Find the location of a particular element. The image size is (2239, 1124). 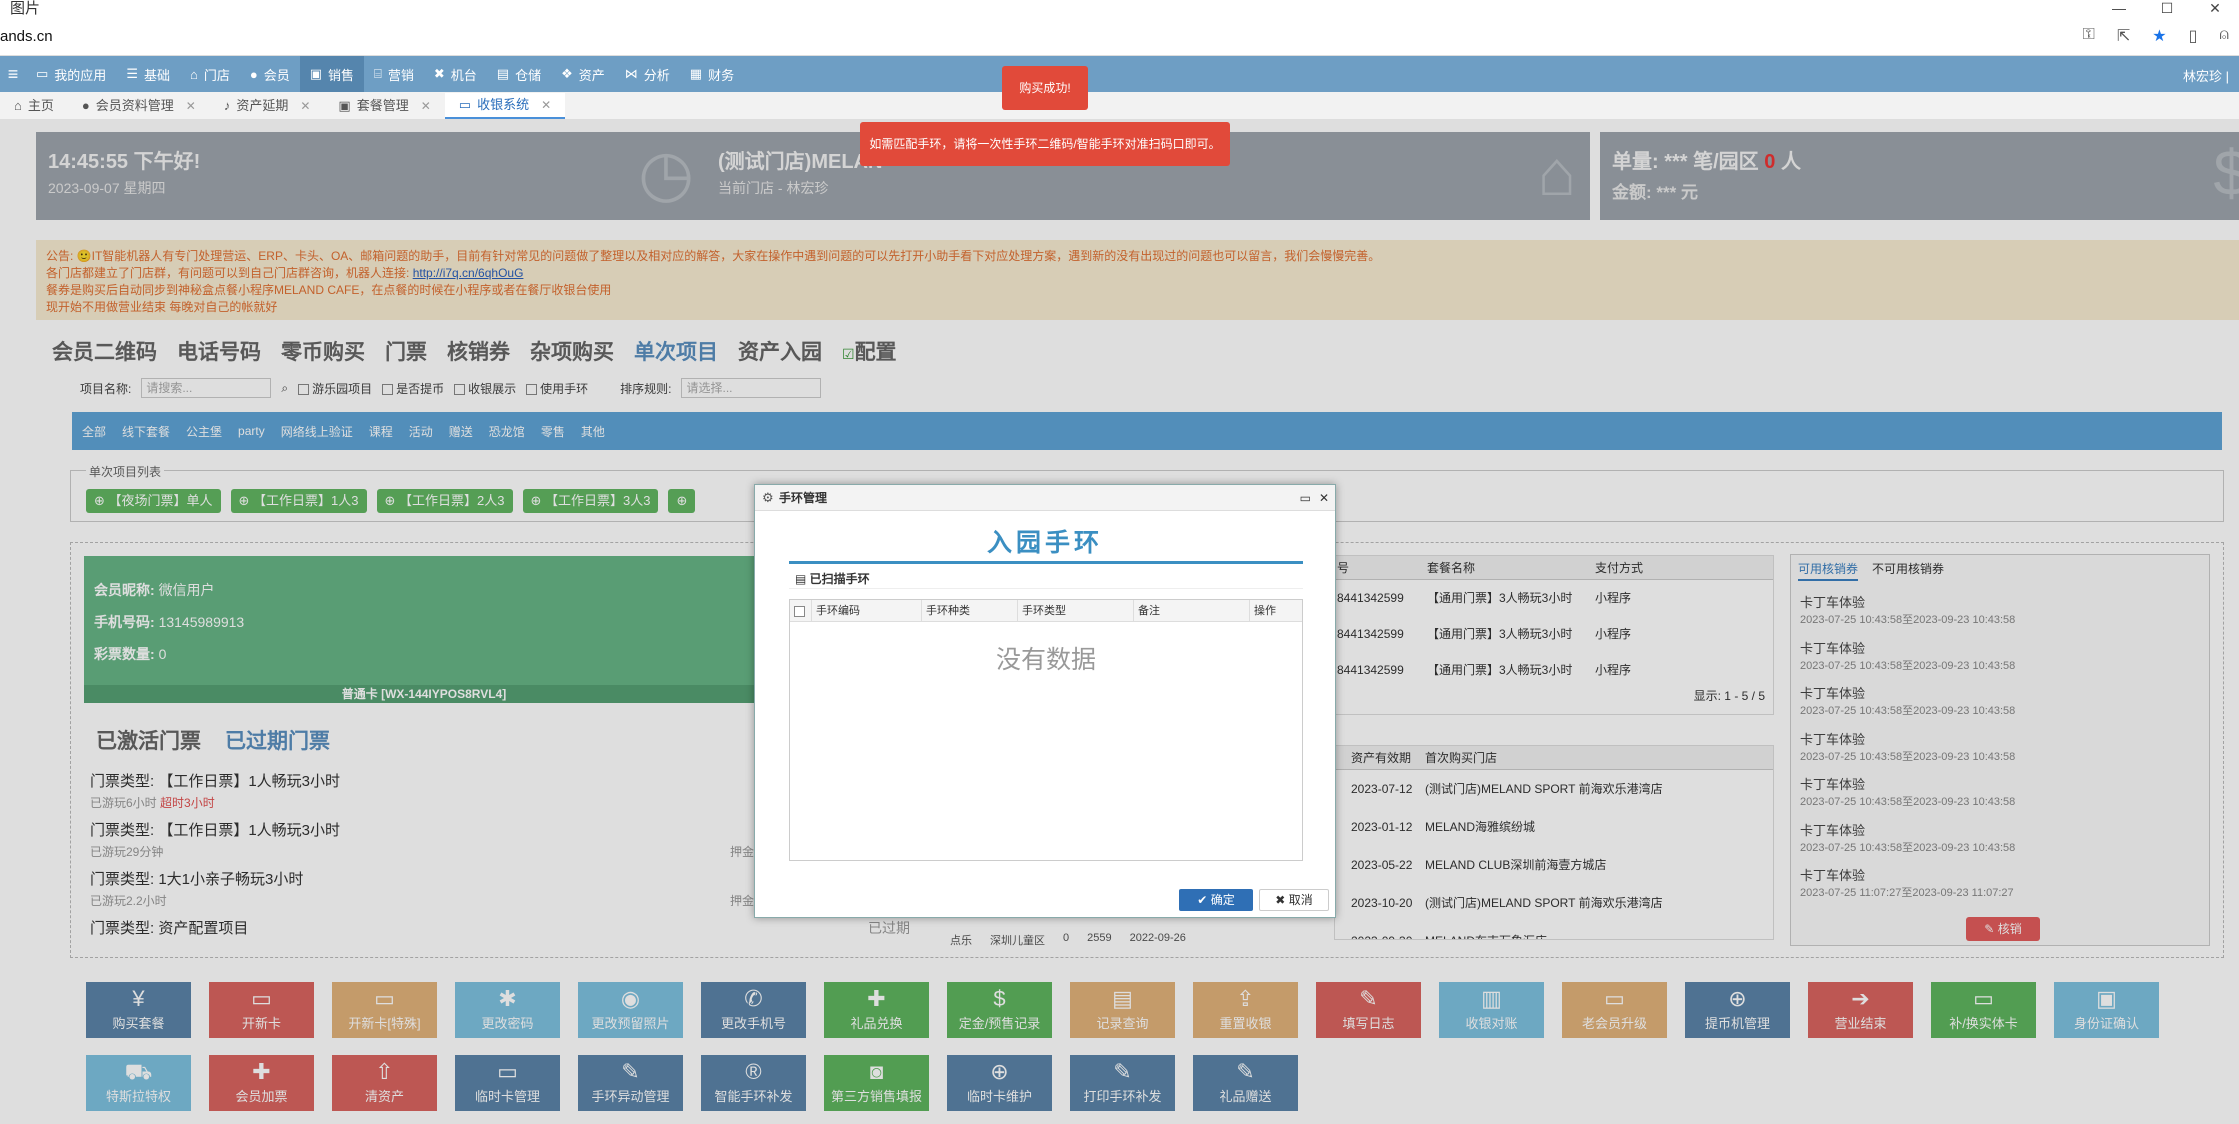

cubes-icon: ❖ is located at coordinates (567, 73).